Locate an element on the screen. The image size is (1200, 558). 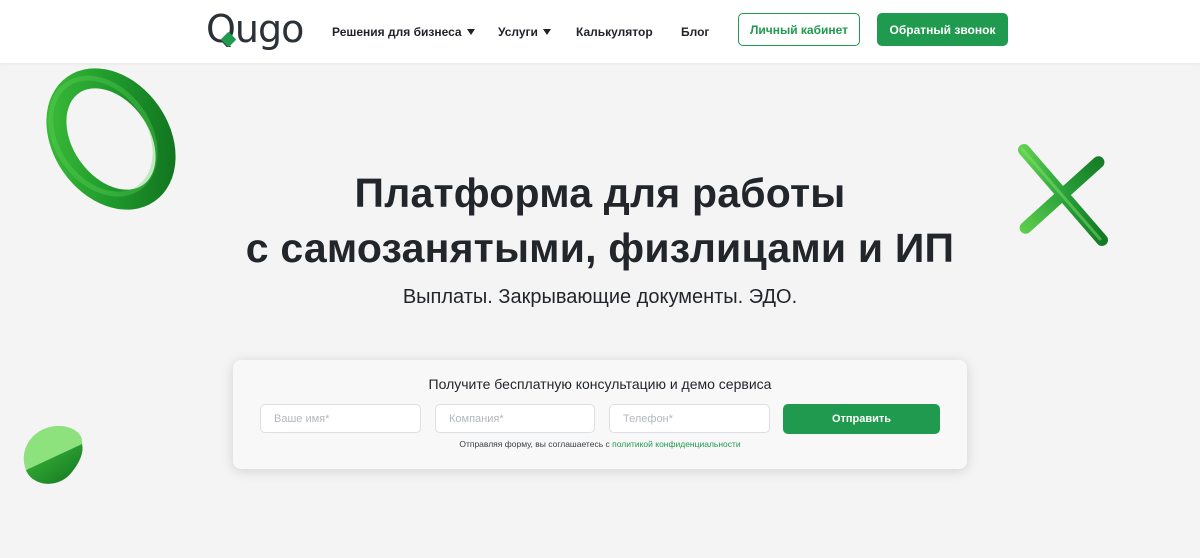
nav-item-services: Услуги is located at coordinates (524, 32).